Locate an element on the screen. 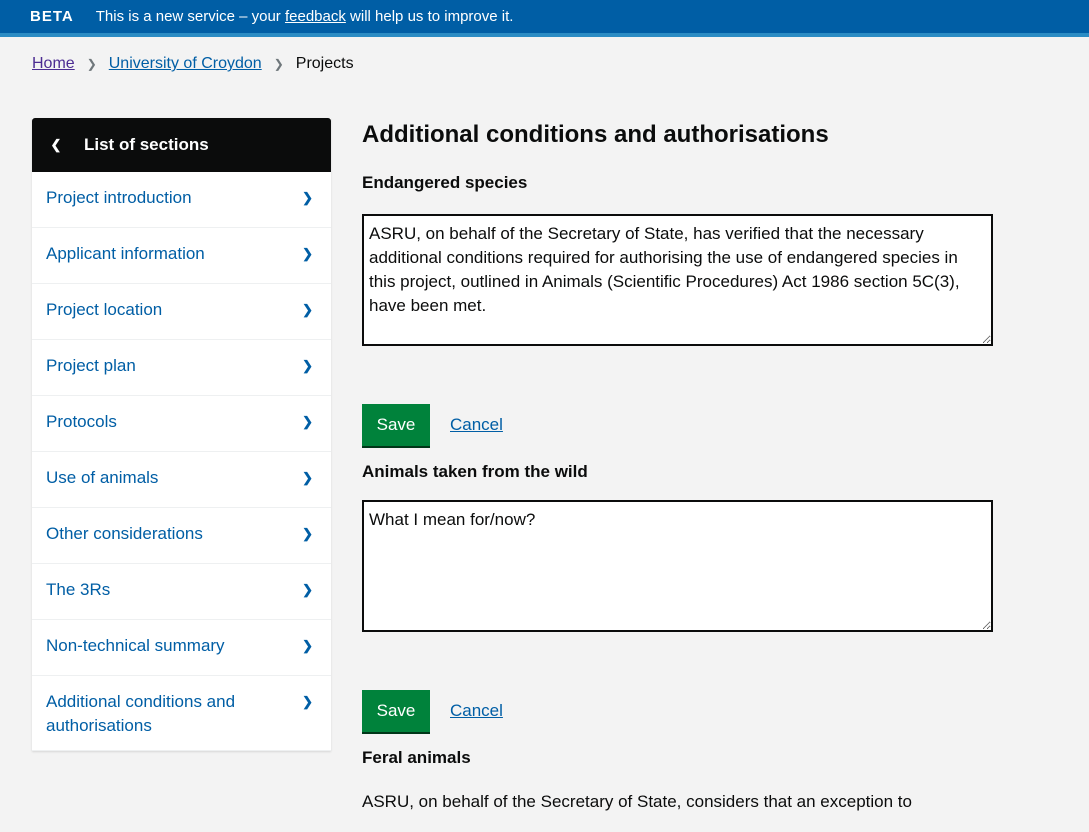 The width and height of the screenshot is (1089, 832). animals-from-wild-label: Animals taken from the wild is located at coordinates (475, 471).